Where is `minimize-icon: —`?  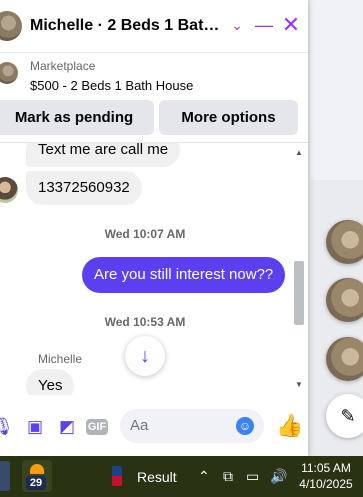 minimize-icon: — is located at coordinates (264, 25).